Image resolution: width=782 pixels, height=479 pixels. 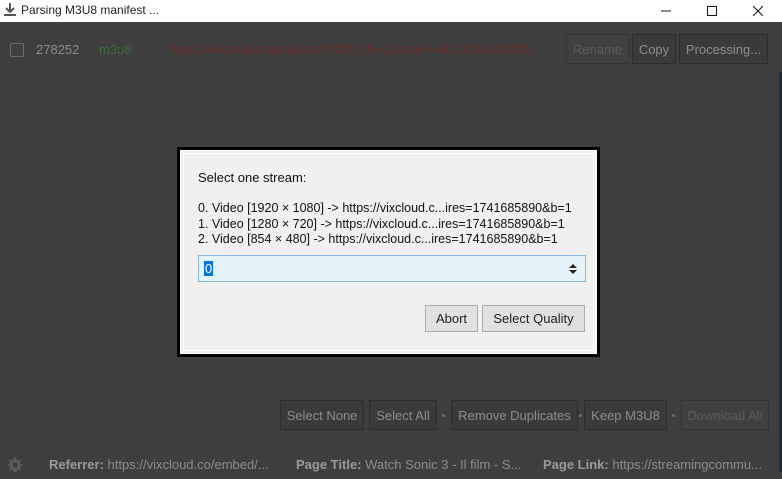 What do you see at coordinates (392, 268) in the screenshot?
I see `stream-select: 0` at bounding box center [392, 268].